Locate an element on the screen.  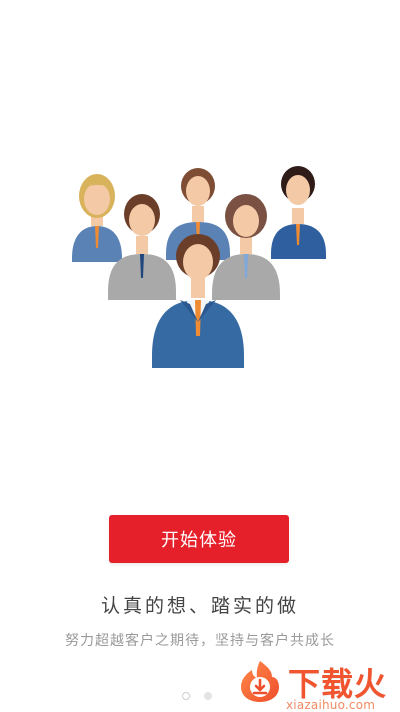
person-front is located at coordinates (198, 301).